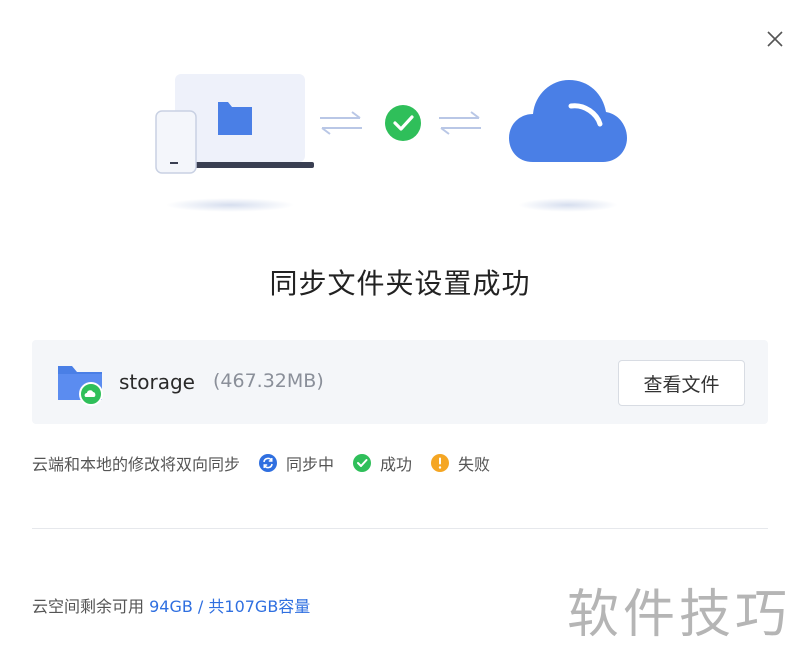  I want to click on storage-prefix: 云空间剩余可用, so click(91, 606).